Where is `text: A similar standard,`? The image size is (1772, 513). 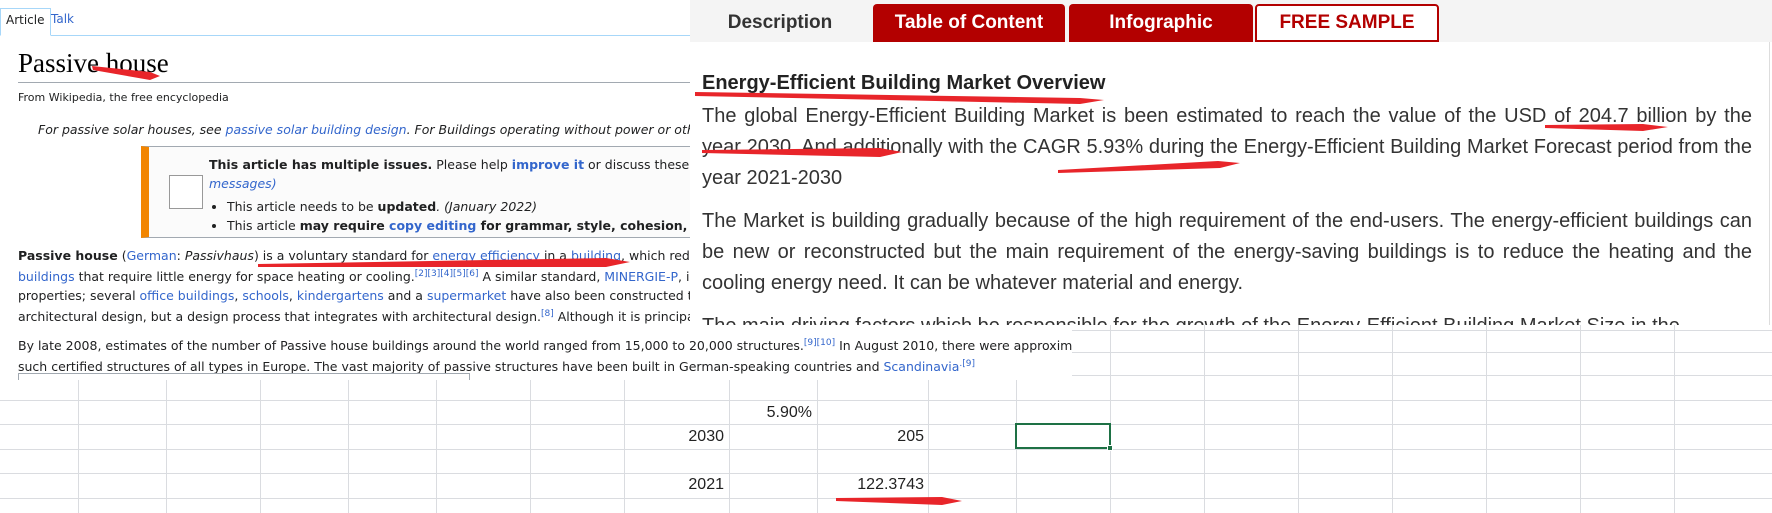
text: A similar standard, is located at coordinates (541, 277).